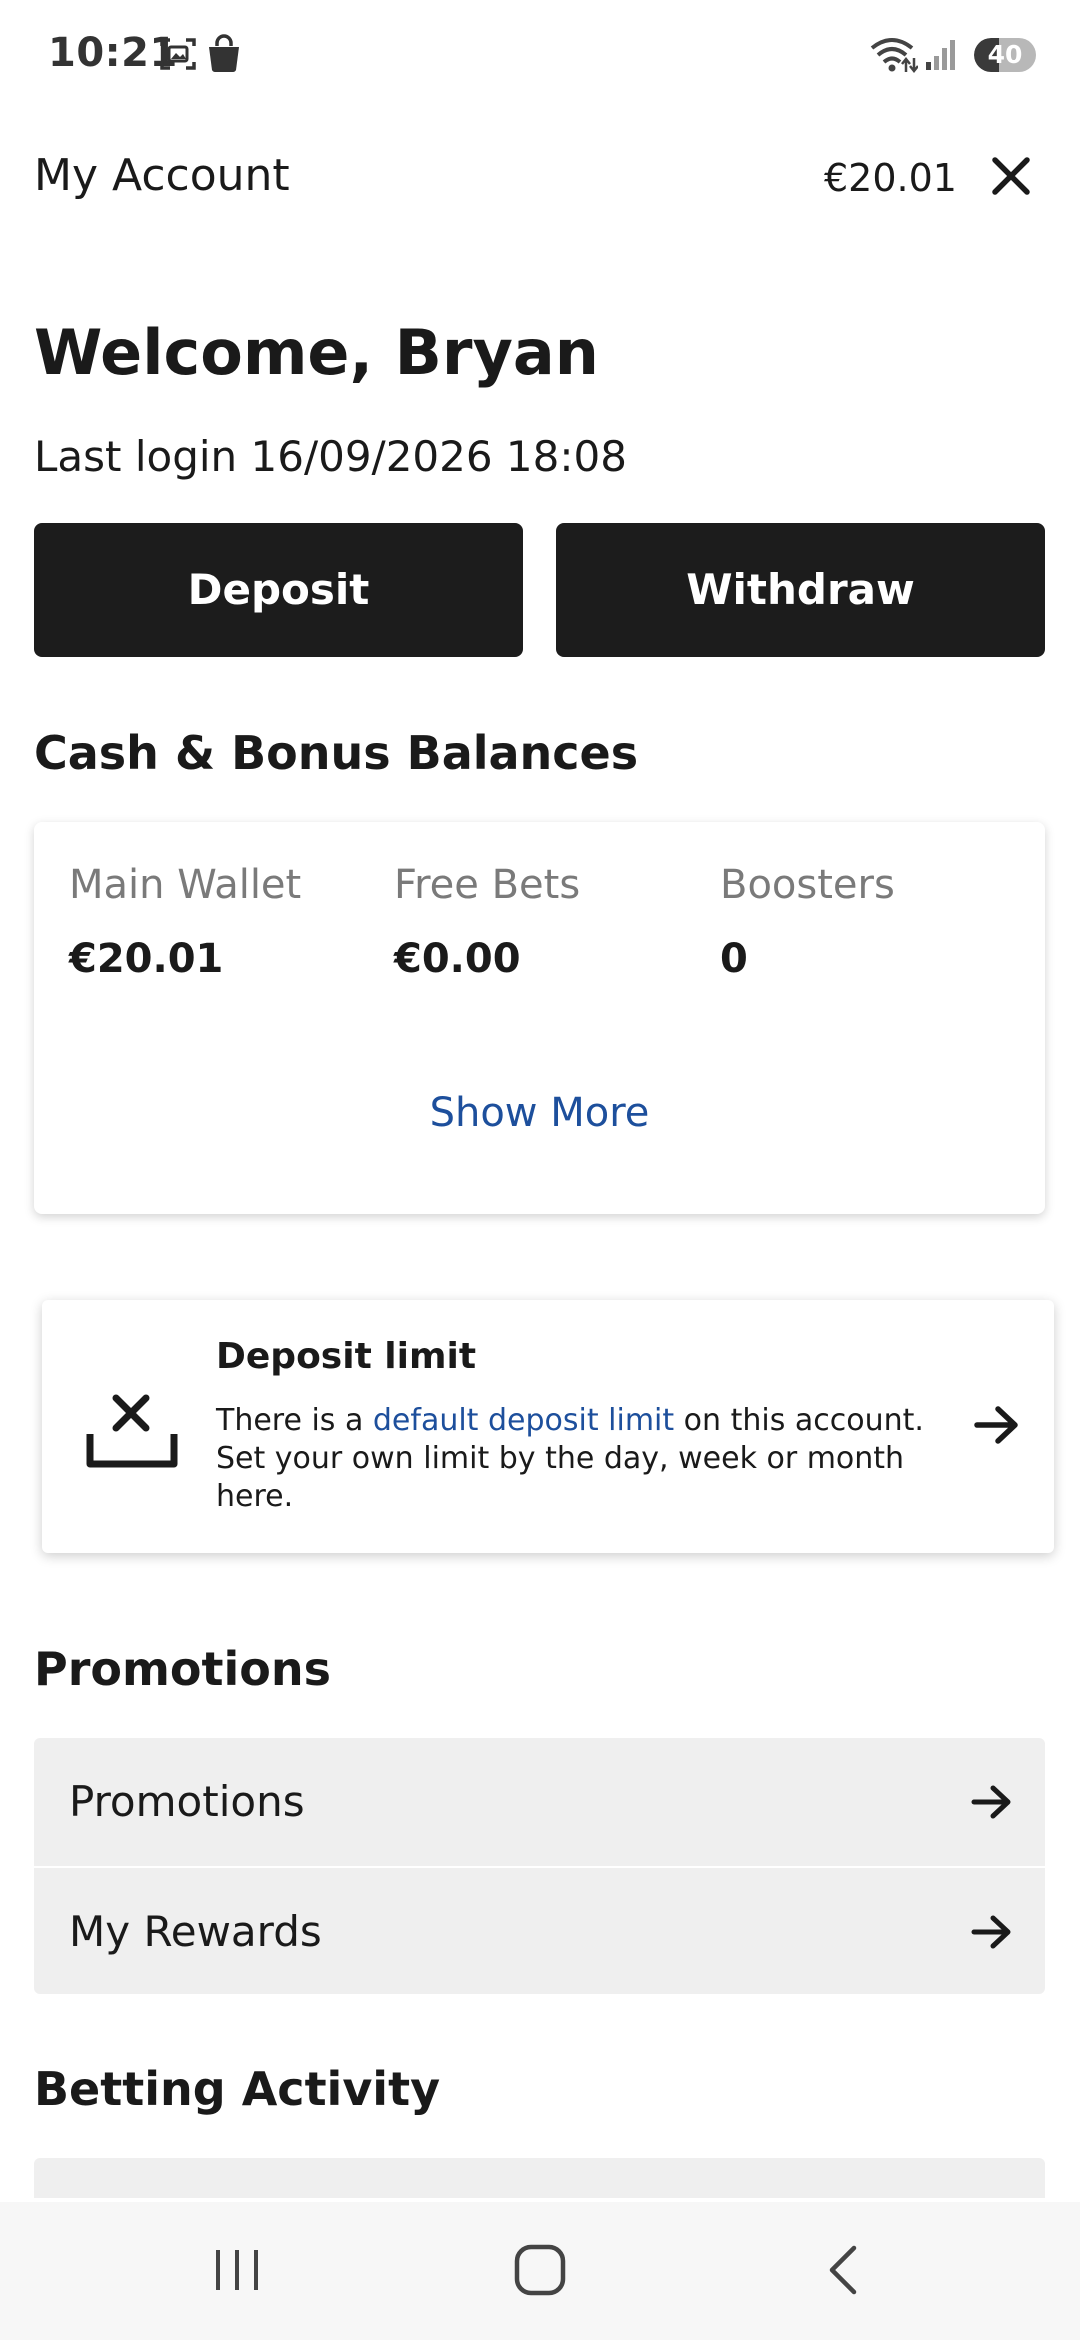 This screenshot has height=2340, width=1080. I want to click on welcome-heading: Welcome, Bryan, so click(316, 352).